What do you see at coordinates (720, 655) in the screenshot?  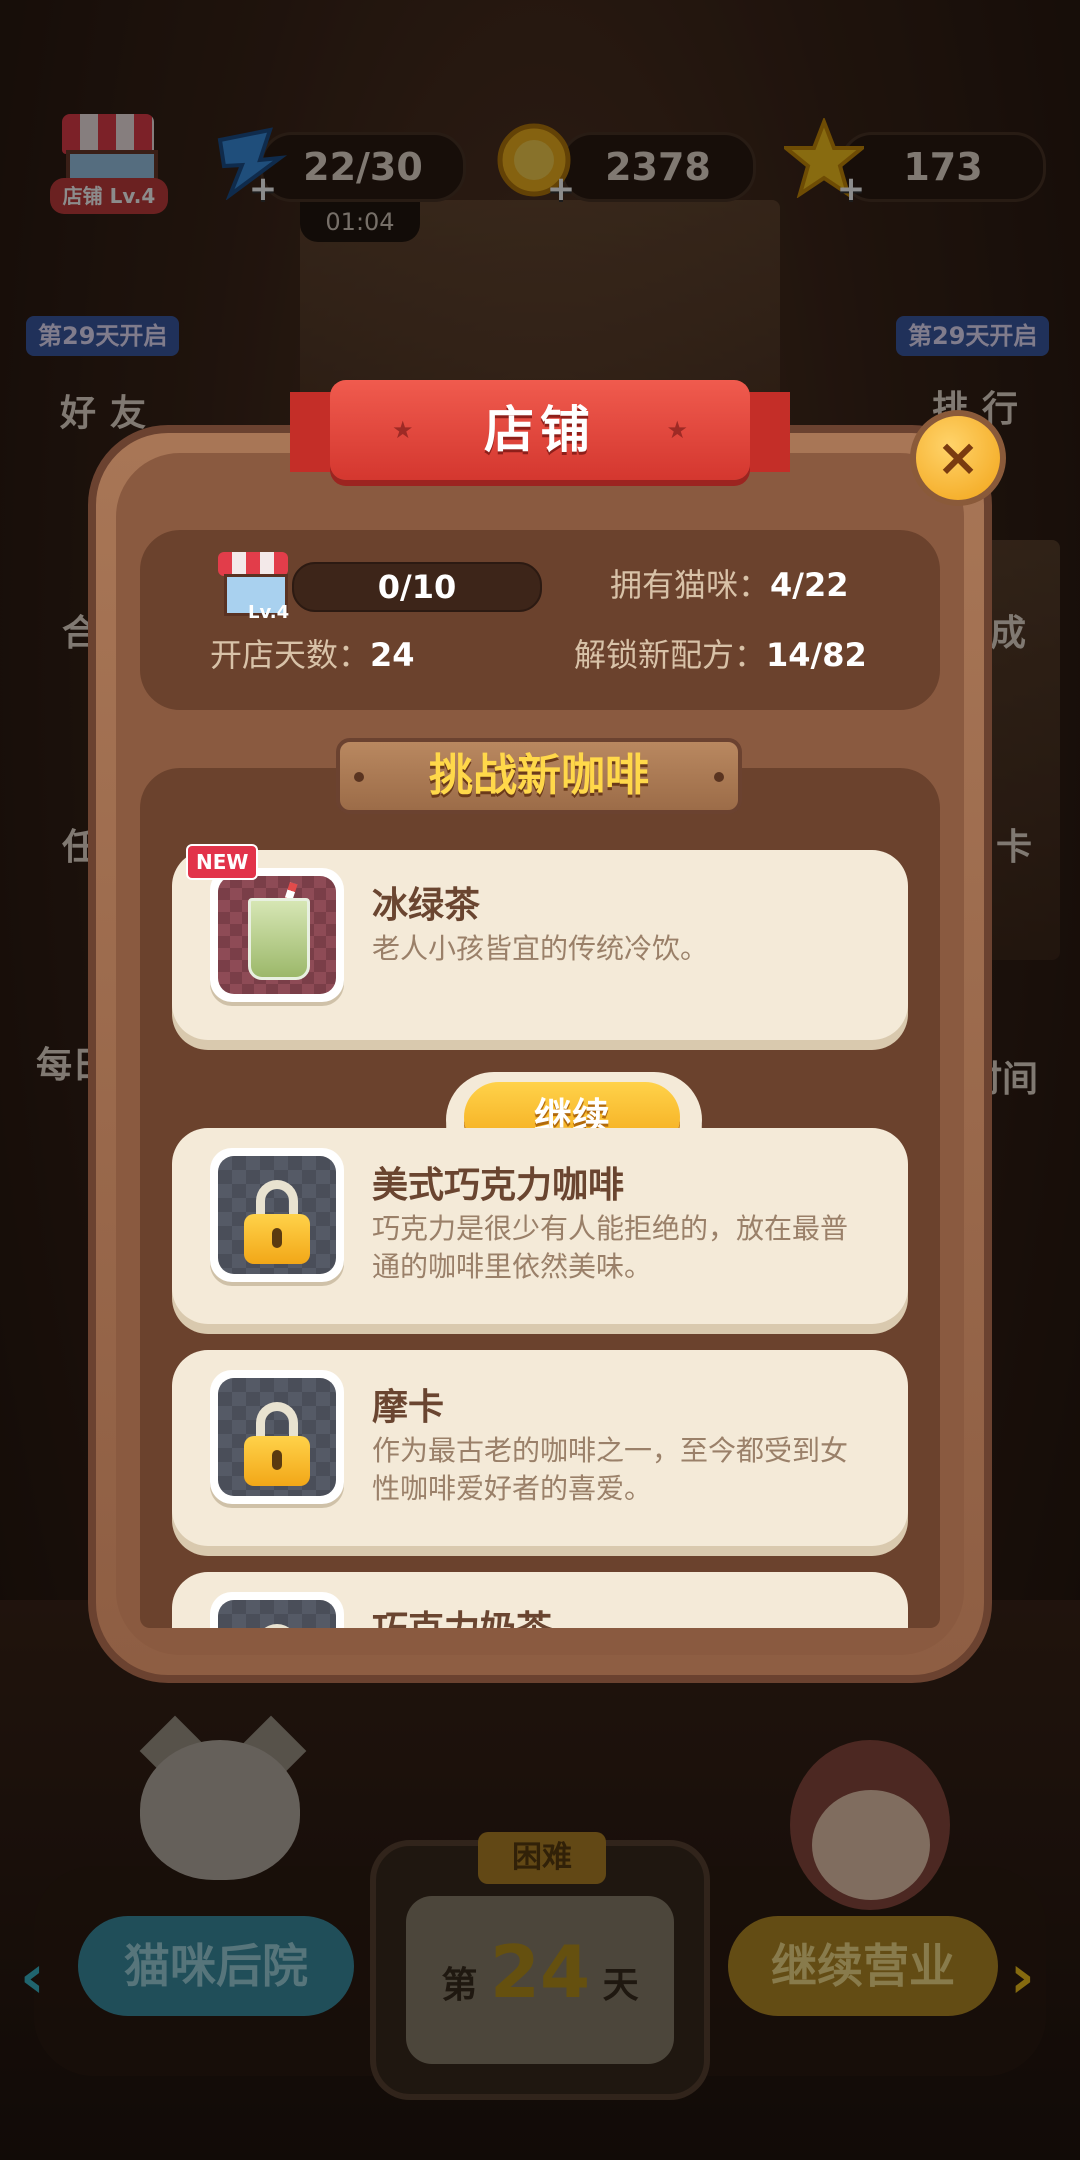 I see `recipes-unlocked: 解锁新配方：14/82` at bounding box center [720, 655].